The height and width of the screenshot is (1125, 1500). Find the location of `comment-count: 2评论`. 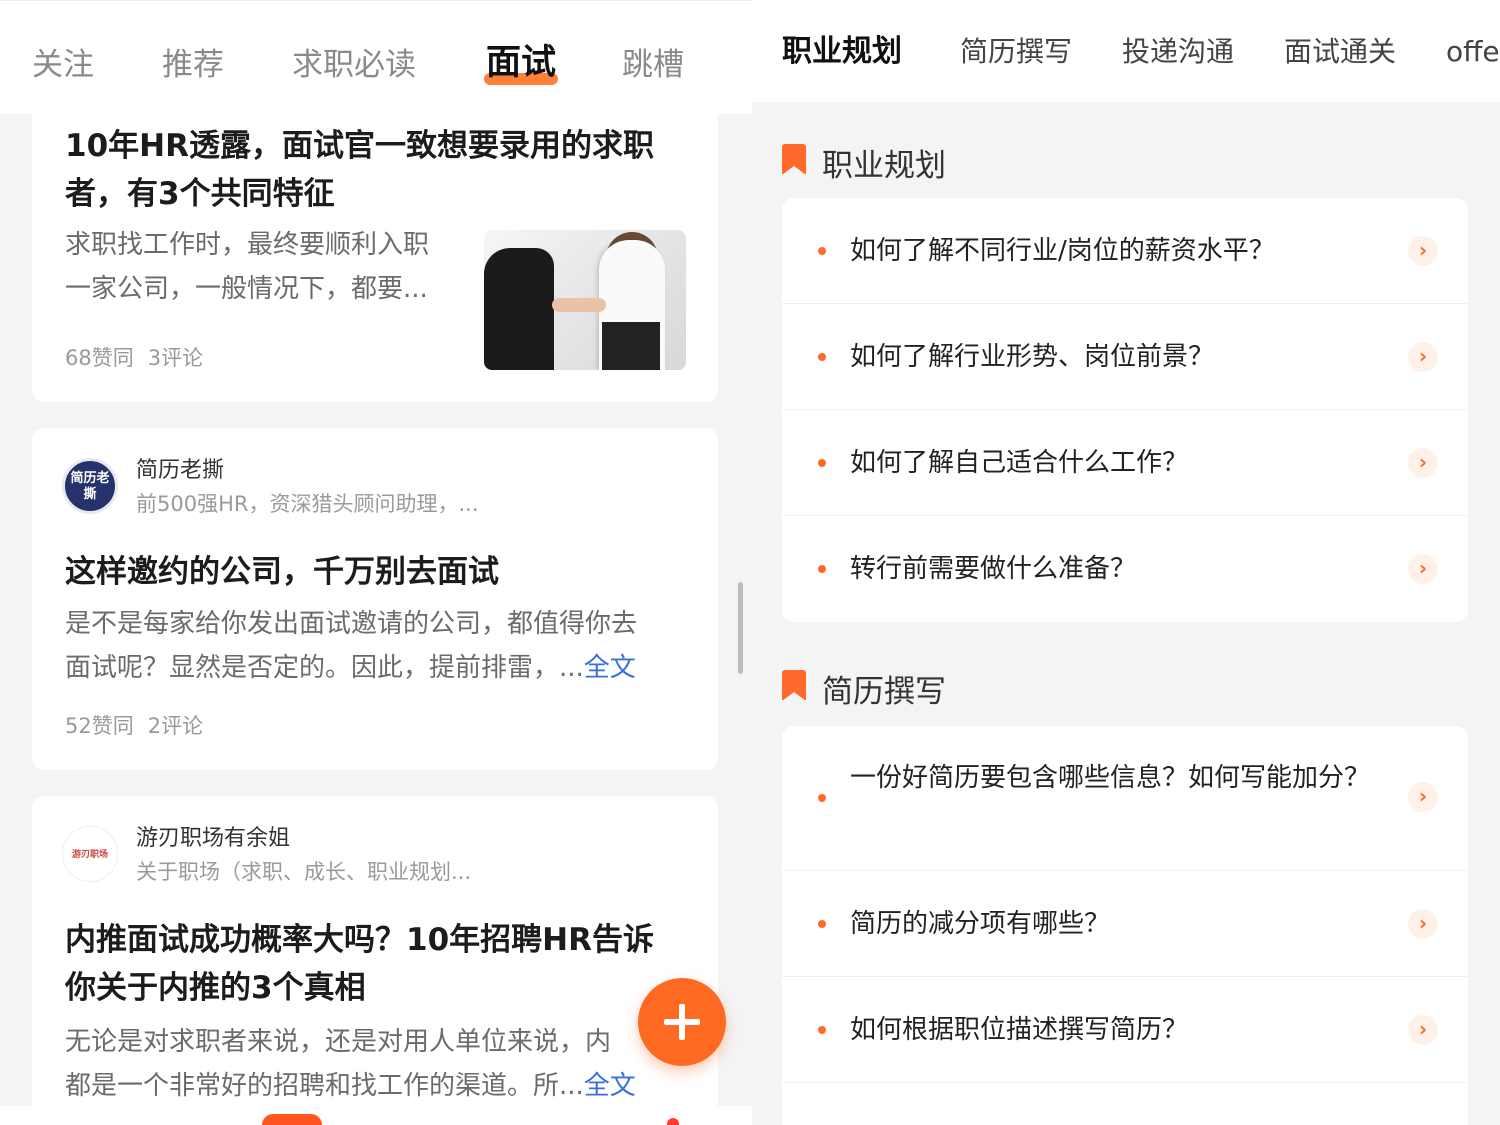

comment-count: 2评论 is located at coordinates (175, 726).